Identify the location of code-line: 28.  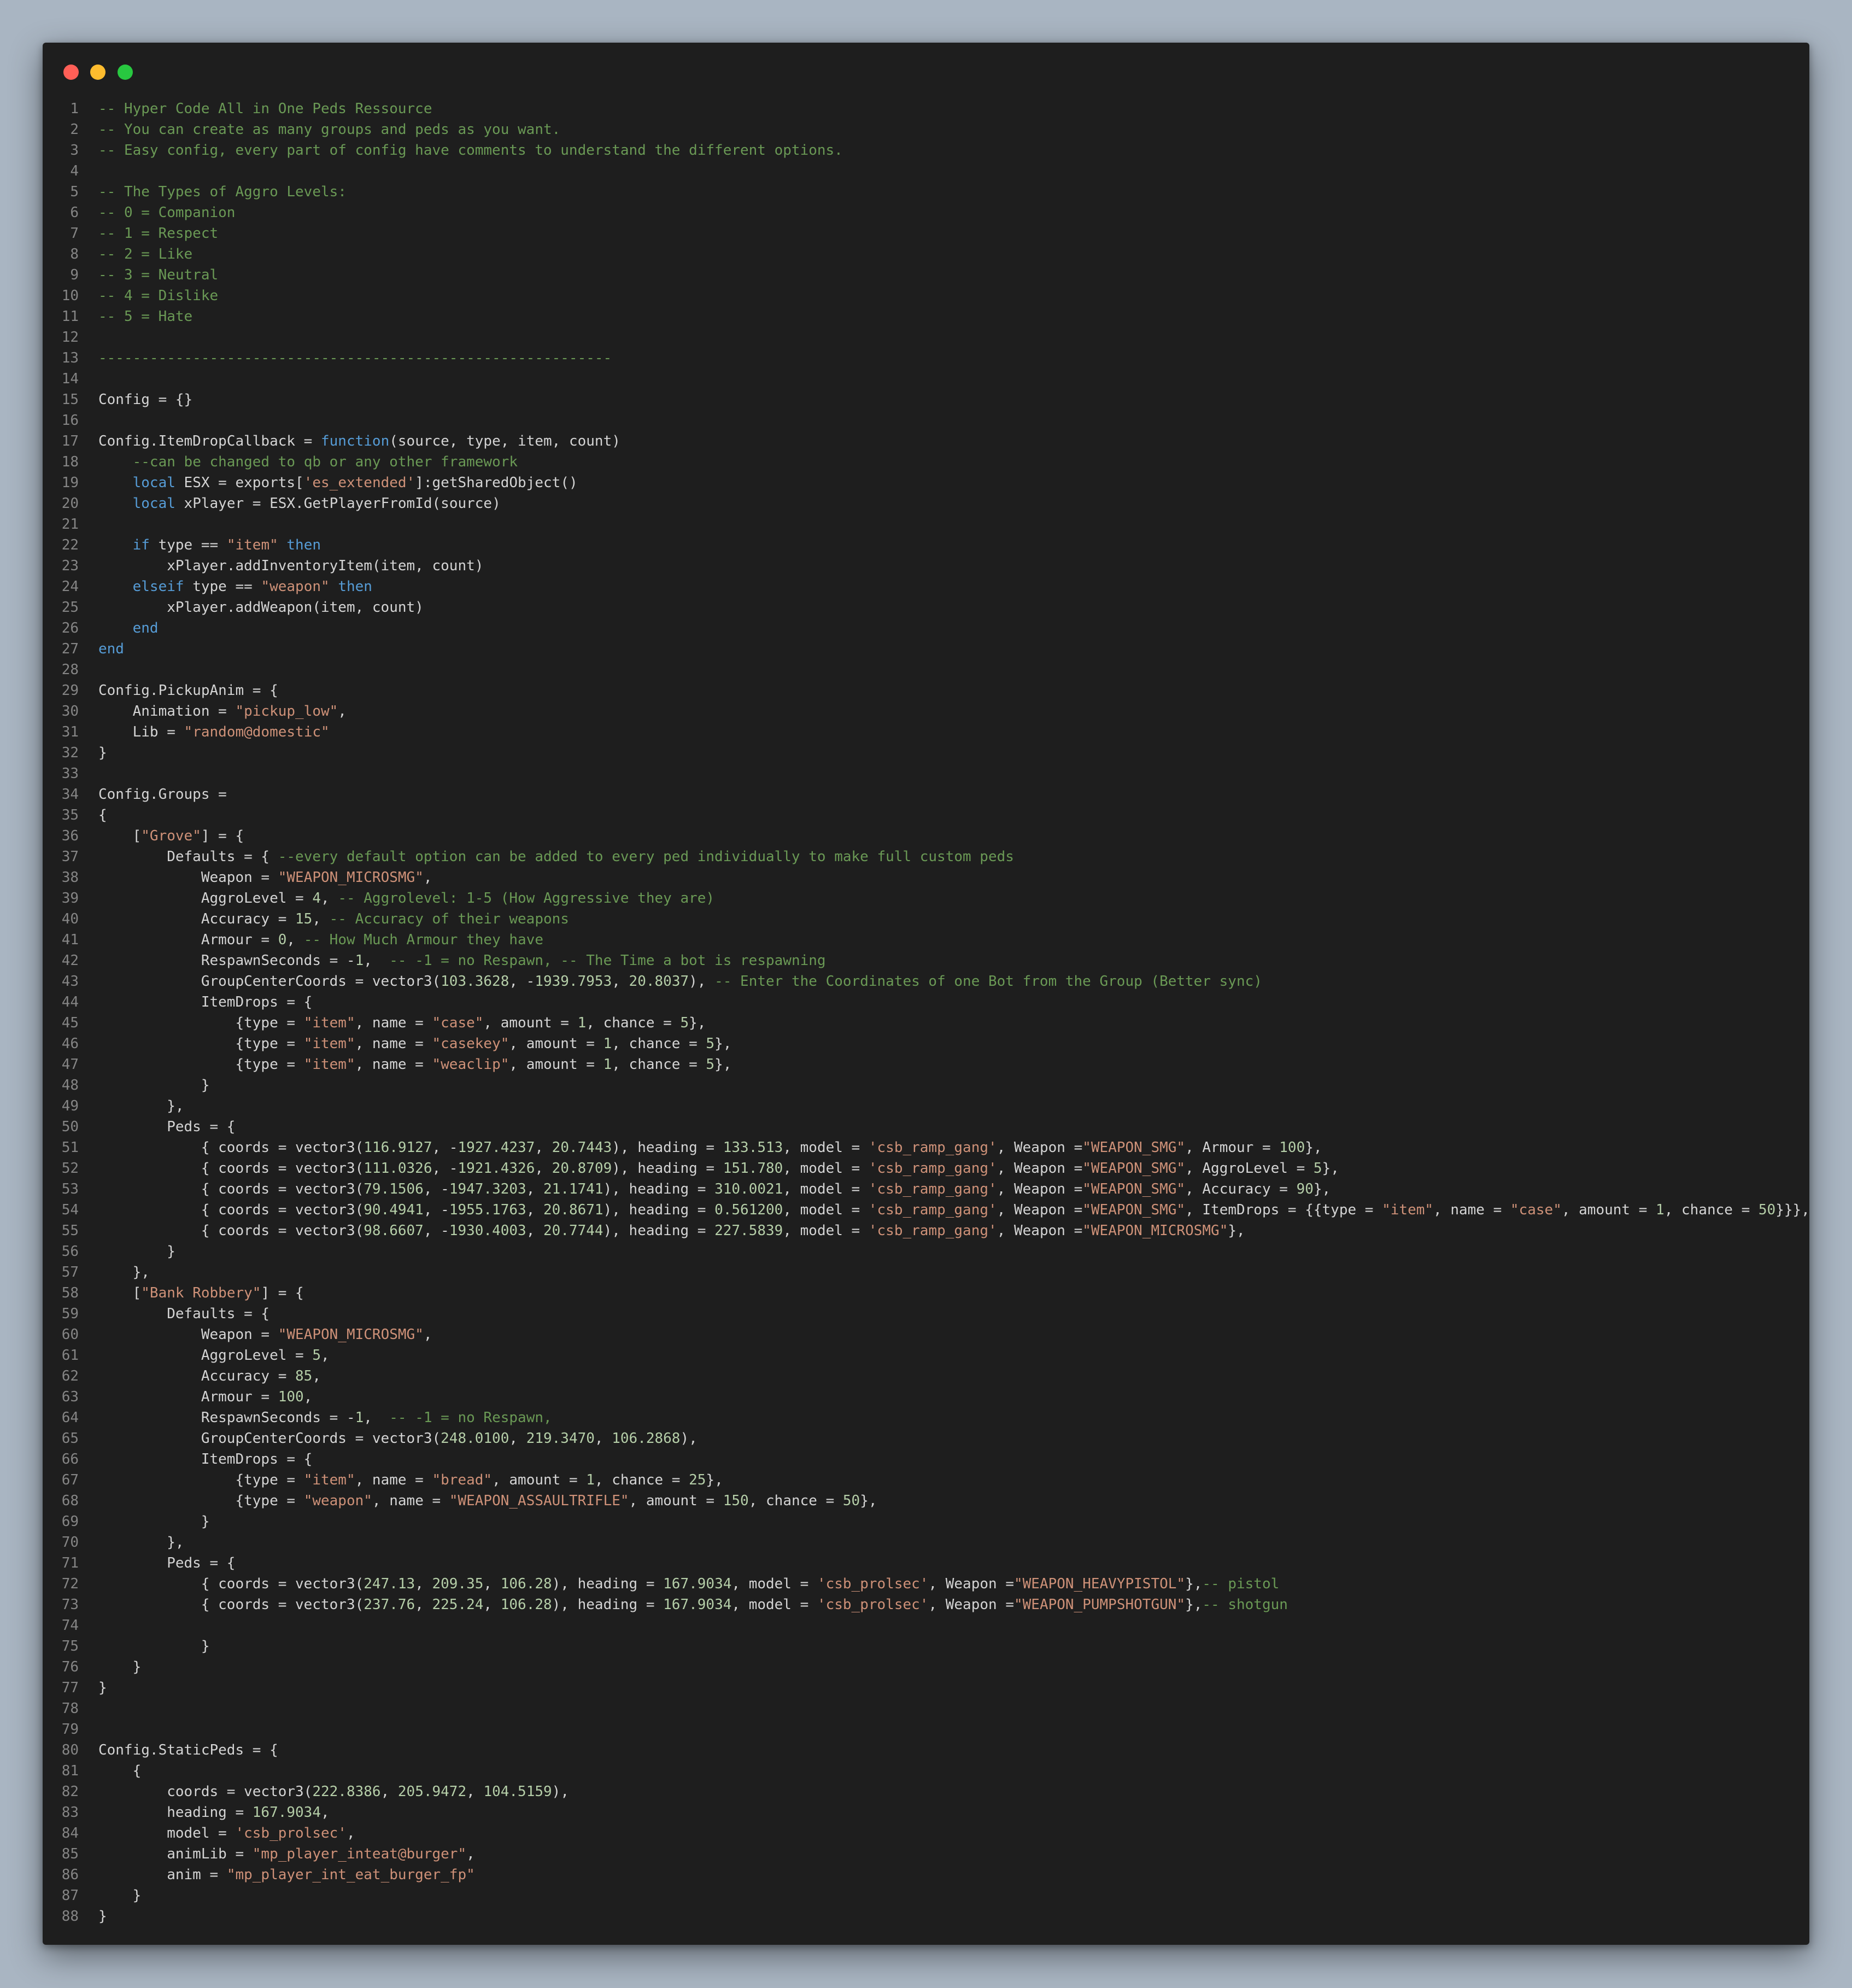
(926, 669).